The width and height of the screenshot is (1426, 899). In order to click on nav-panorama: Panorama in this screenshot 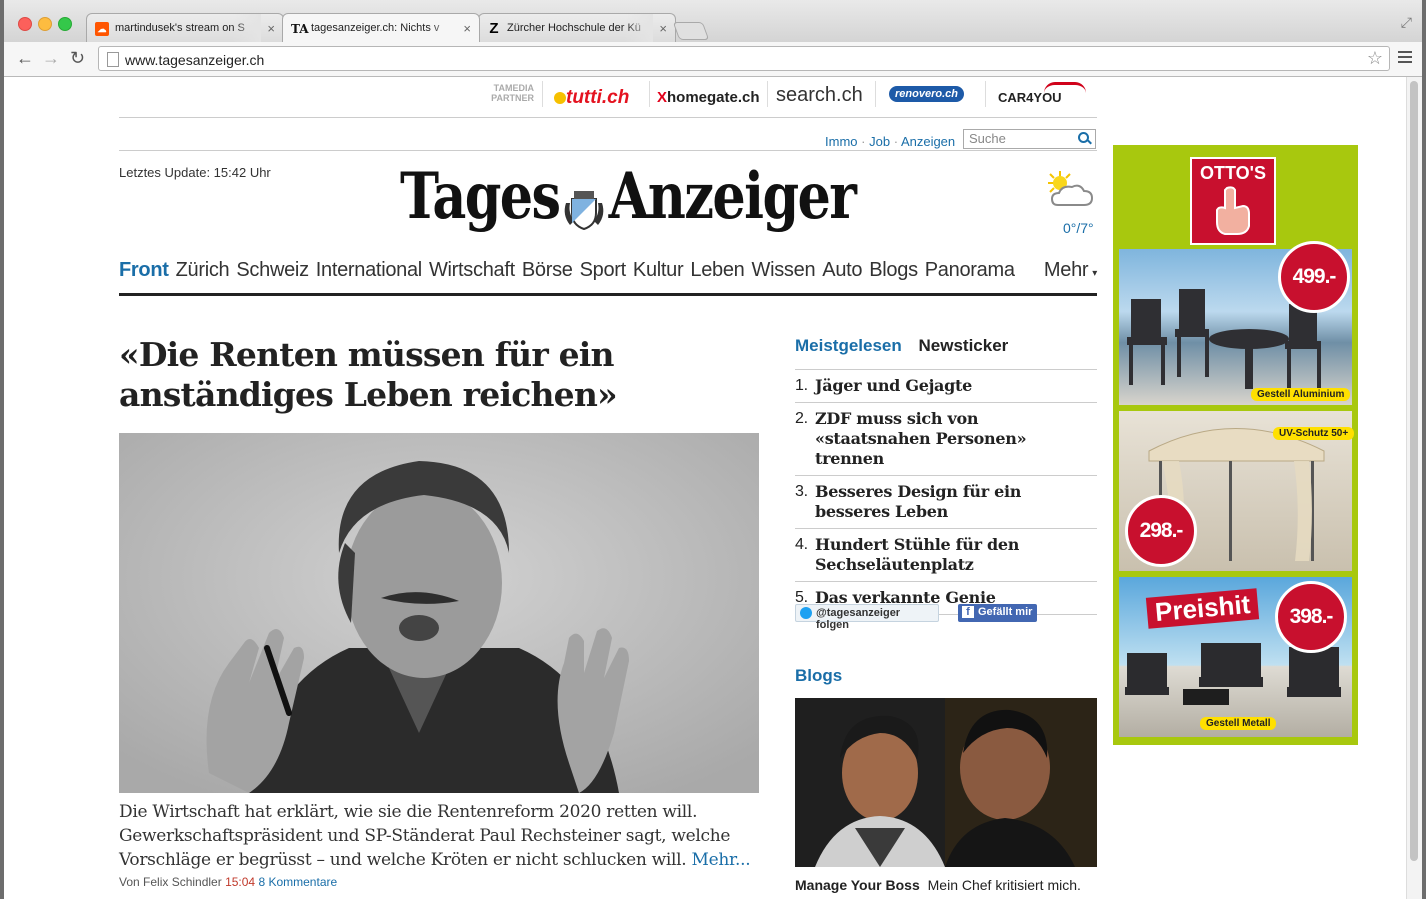, I will do `click(970, 270)`.